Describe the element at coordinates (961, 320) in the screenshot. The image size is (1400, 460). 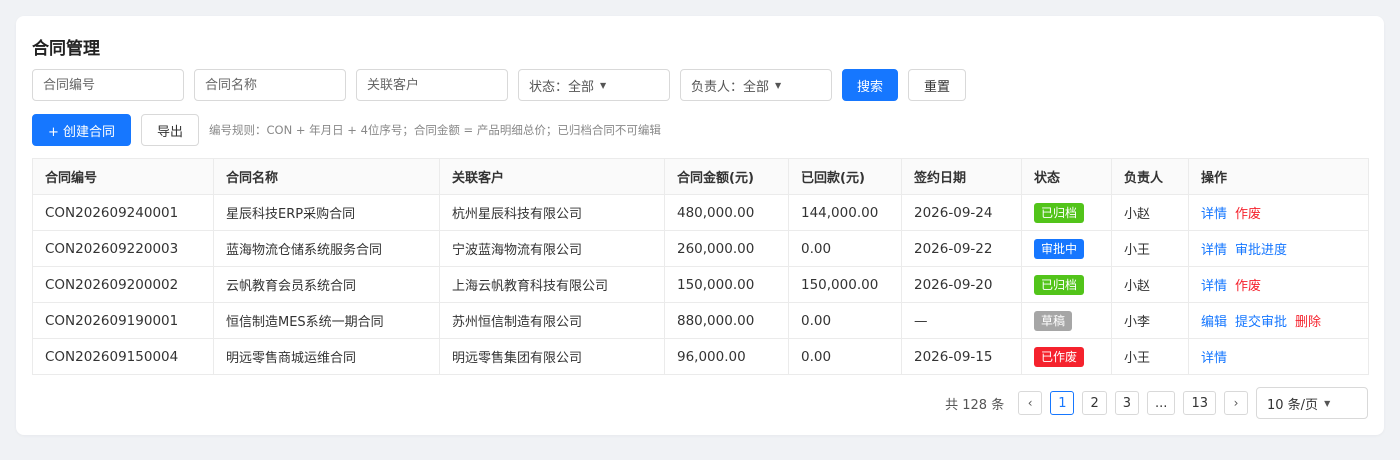
I see `cell-date: —` at that location.